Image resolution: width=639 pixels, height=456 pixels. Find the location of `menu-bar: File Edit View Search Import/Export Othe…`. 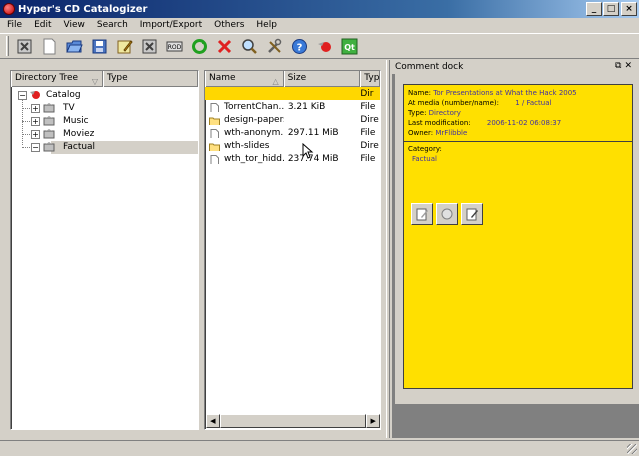

menu-bar: File Edit View Search Import/Export Othe… is located at coordinates (319, 25).